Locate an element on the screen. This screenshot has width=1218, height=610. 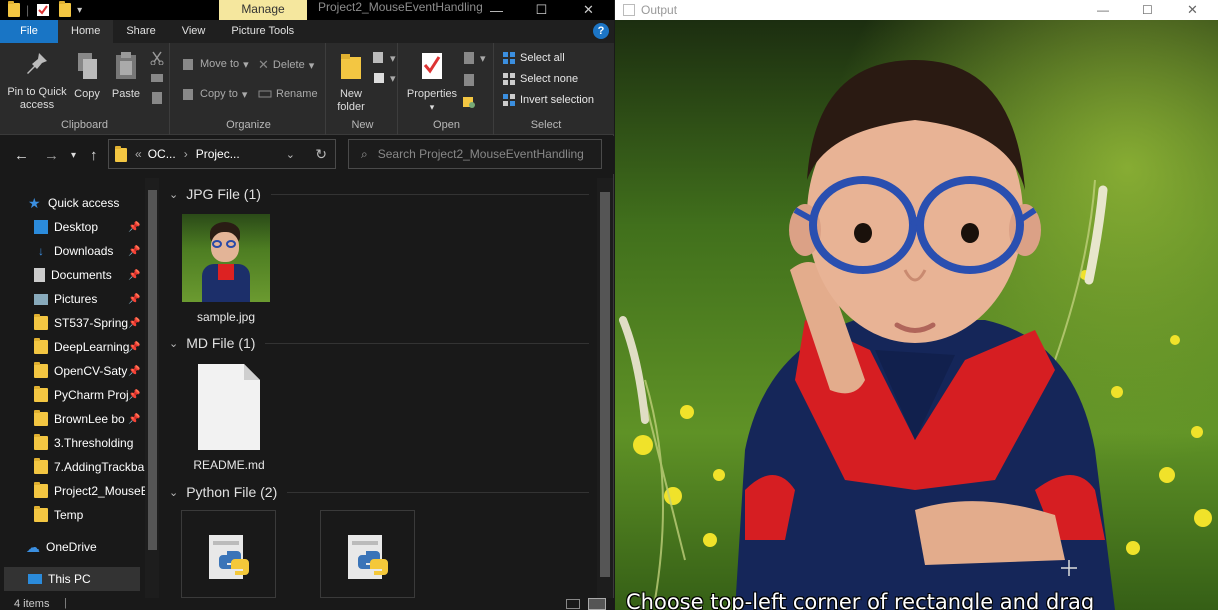
group-header-md: ⌄ MD File (1) is located at coordinates (379, 343).